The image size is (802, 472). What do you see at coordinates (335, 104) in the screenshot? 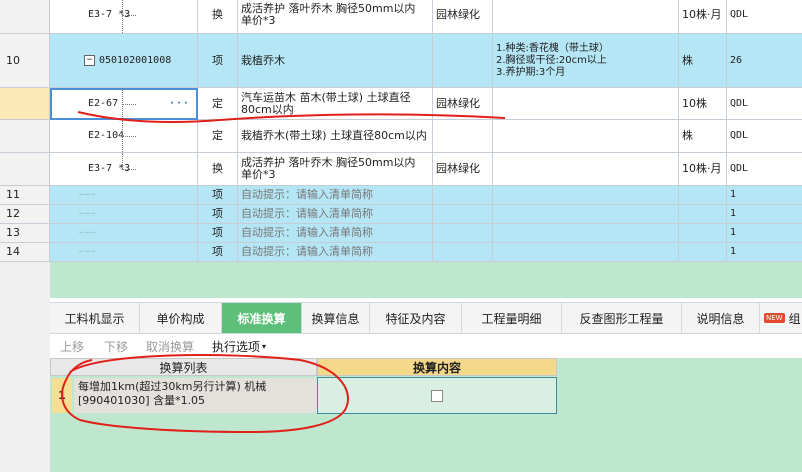
I see `name-cell: 汽车运苗木 苗木(带土球) 土球直径80cm以内` at bounding box center [335, 104].